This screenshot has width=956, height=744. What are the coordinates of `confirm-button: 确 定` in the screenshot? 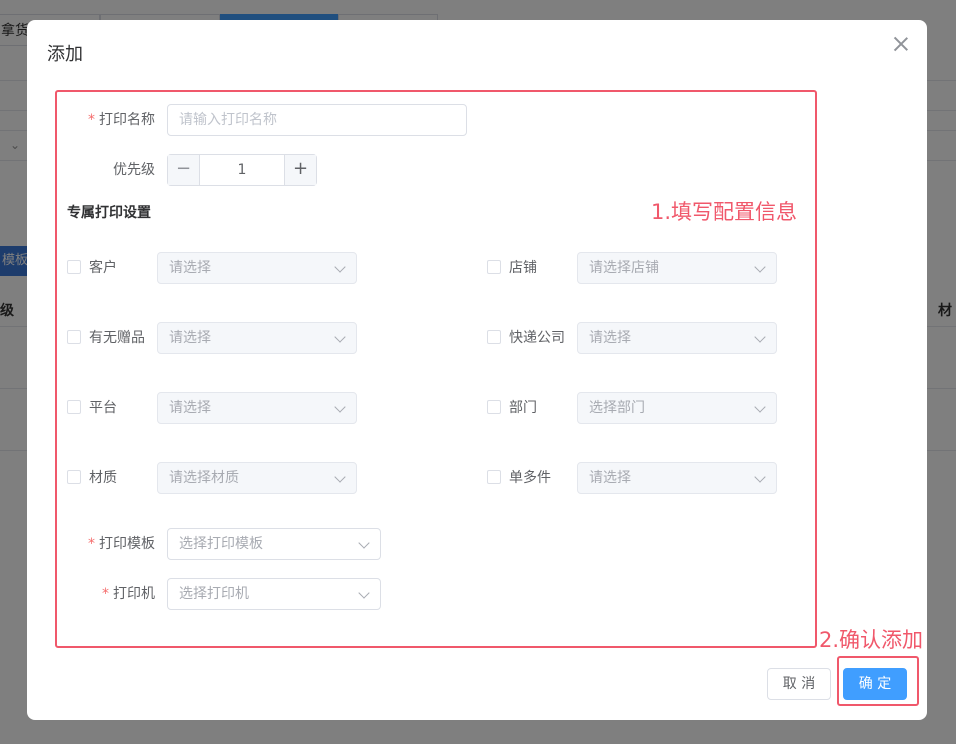 It's located at (875, 684).